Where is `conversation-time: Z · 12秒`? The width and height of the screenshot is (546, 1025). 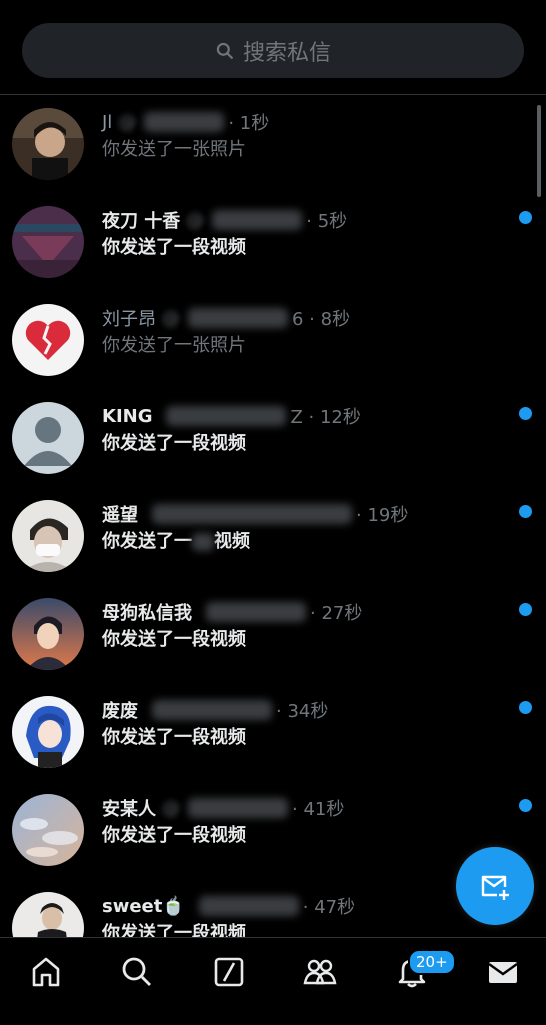 conversation-time: Z · 12秒 is located at coordinates (325, 417).